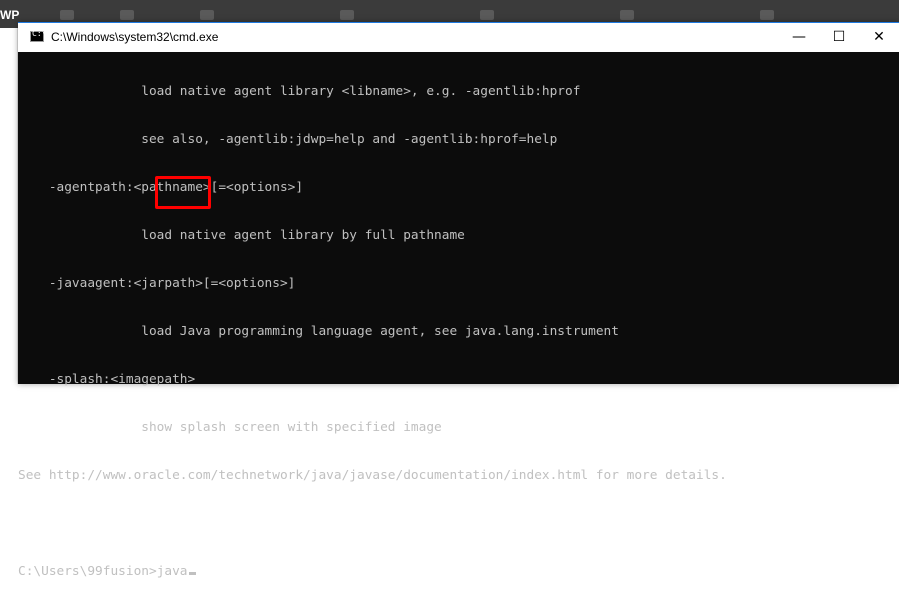 The width and height of the screenshot is (899, 612). Describe the element at coordinates (183, 192) in the screenshot. I see `highlight-annotation` at that location.